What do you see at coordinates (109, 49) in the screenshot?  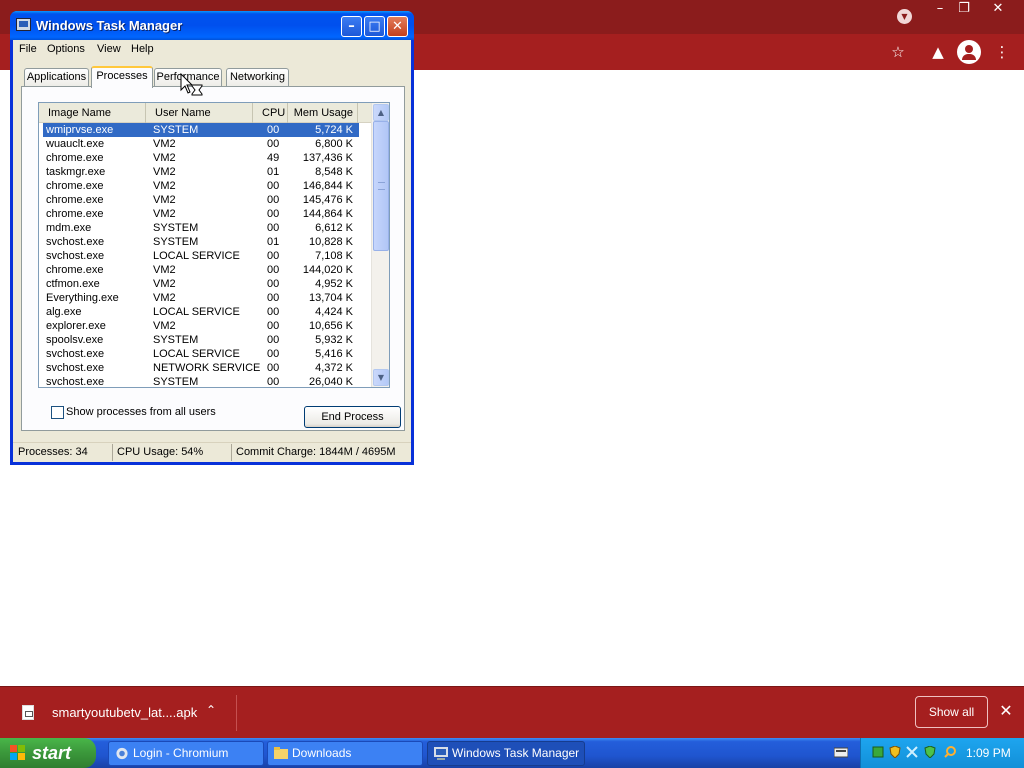 I see `menu-view: View` at bounding box center [109, 49].